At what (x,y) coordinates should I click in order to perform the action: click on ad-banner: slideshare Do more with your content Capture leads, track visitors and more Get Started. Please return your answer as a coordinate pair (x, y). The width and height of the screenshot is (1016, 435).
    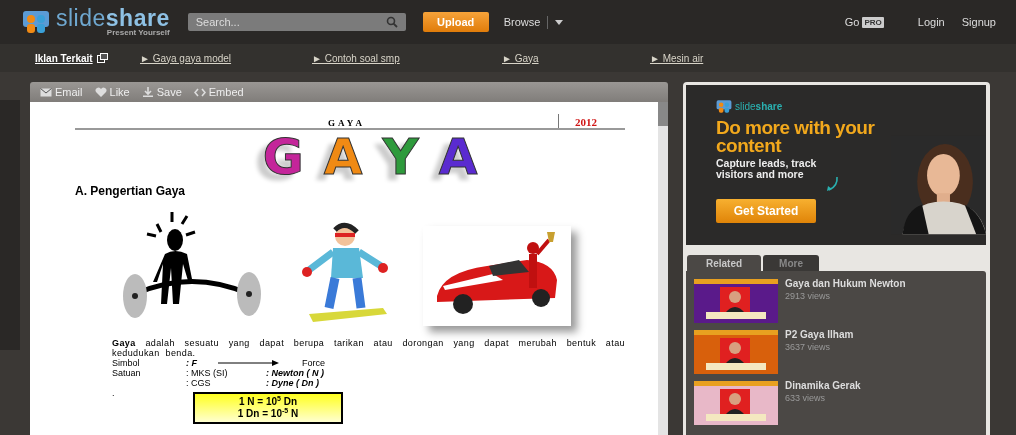
    Looking at the image, I should click on (836, 165).